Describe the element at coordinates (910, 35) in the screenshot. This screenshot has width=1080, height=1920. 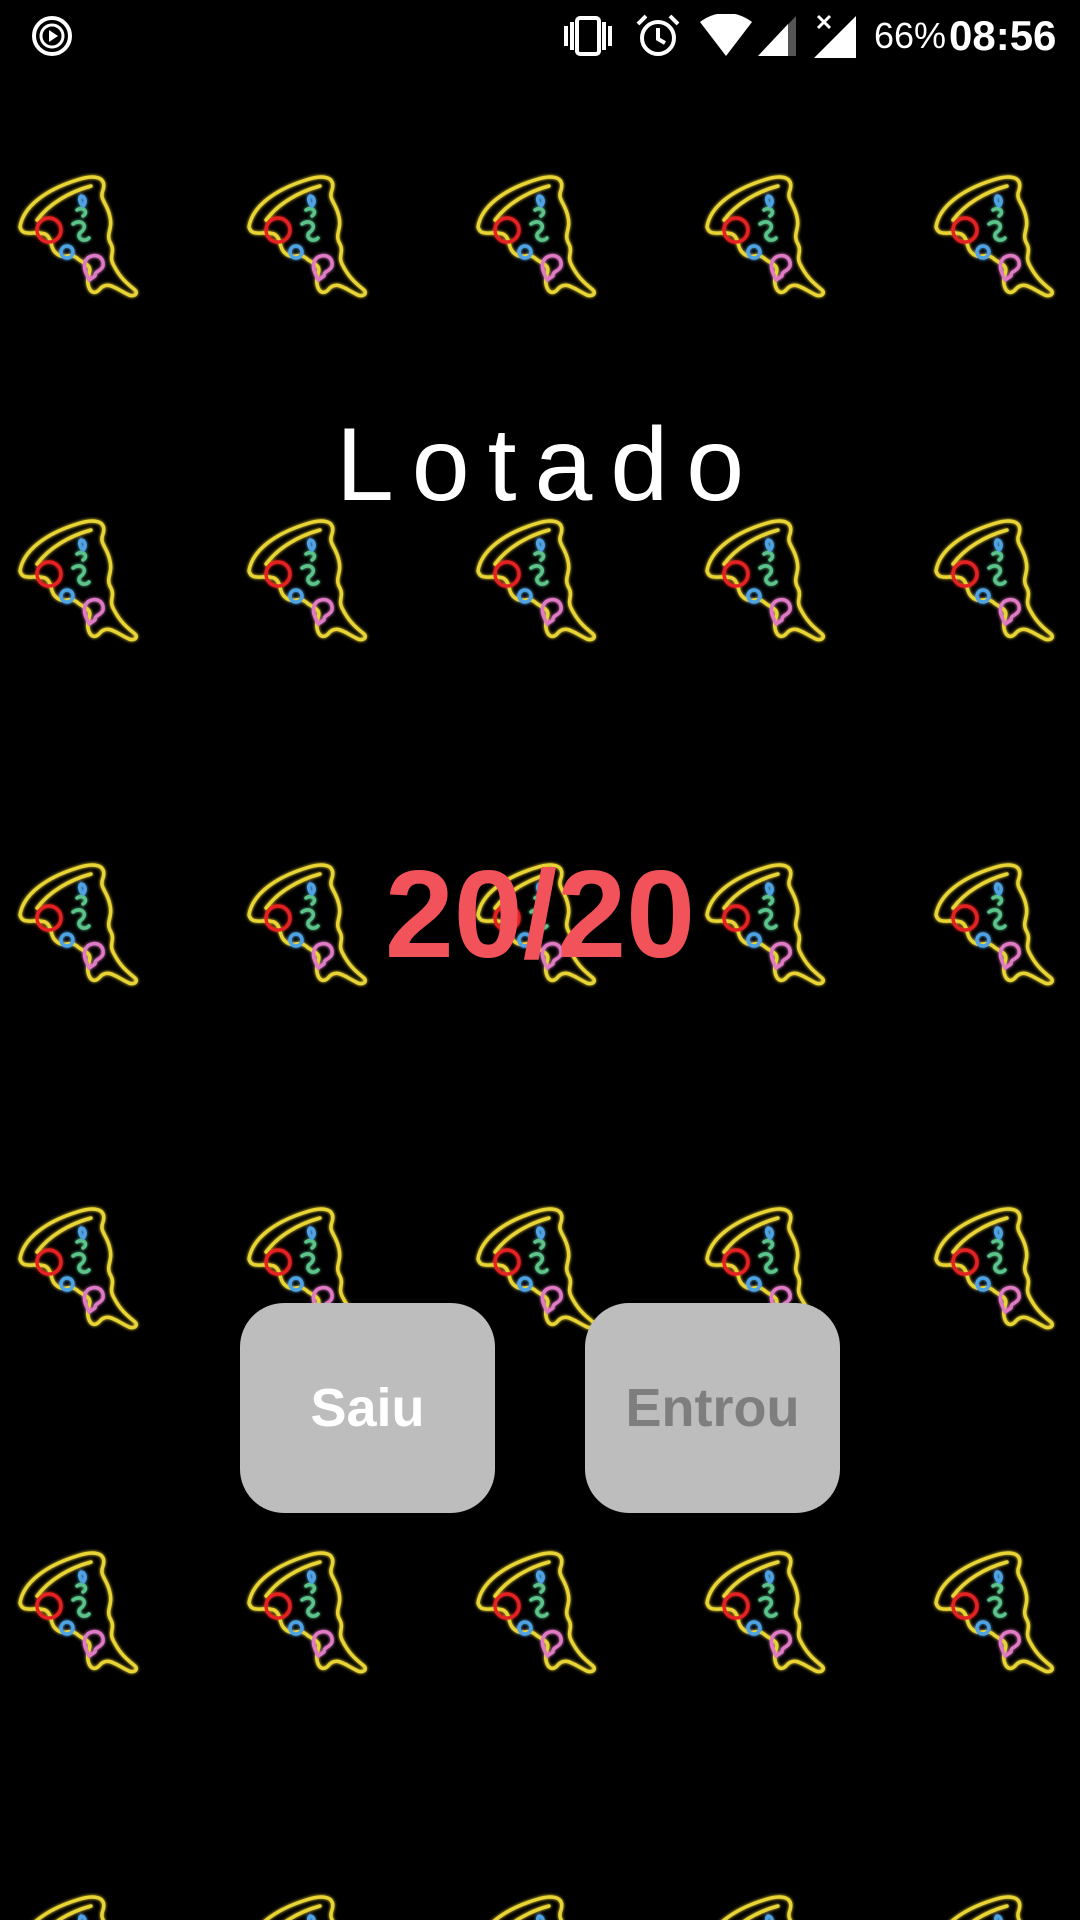
I see `battery-percentage: 66%` at that location.